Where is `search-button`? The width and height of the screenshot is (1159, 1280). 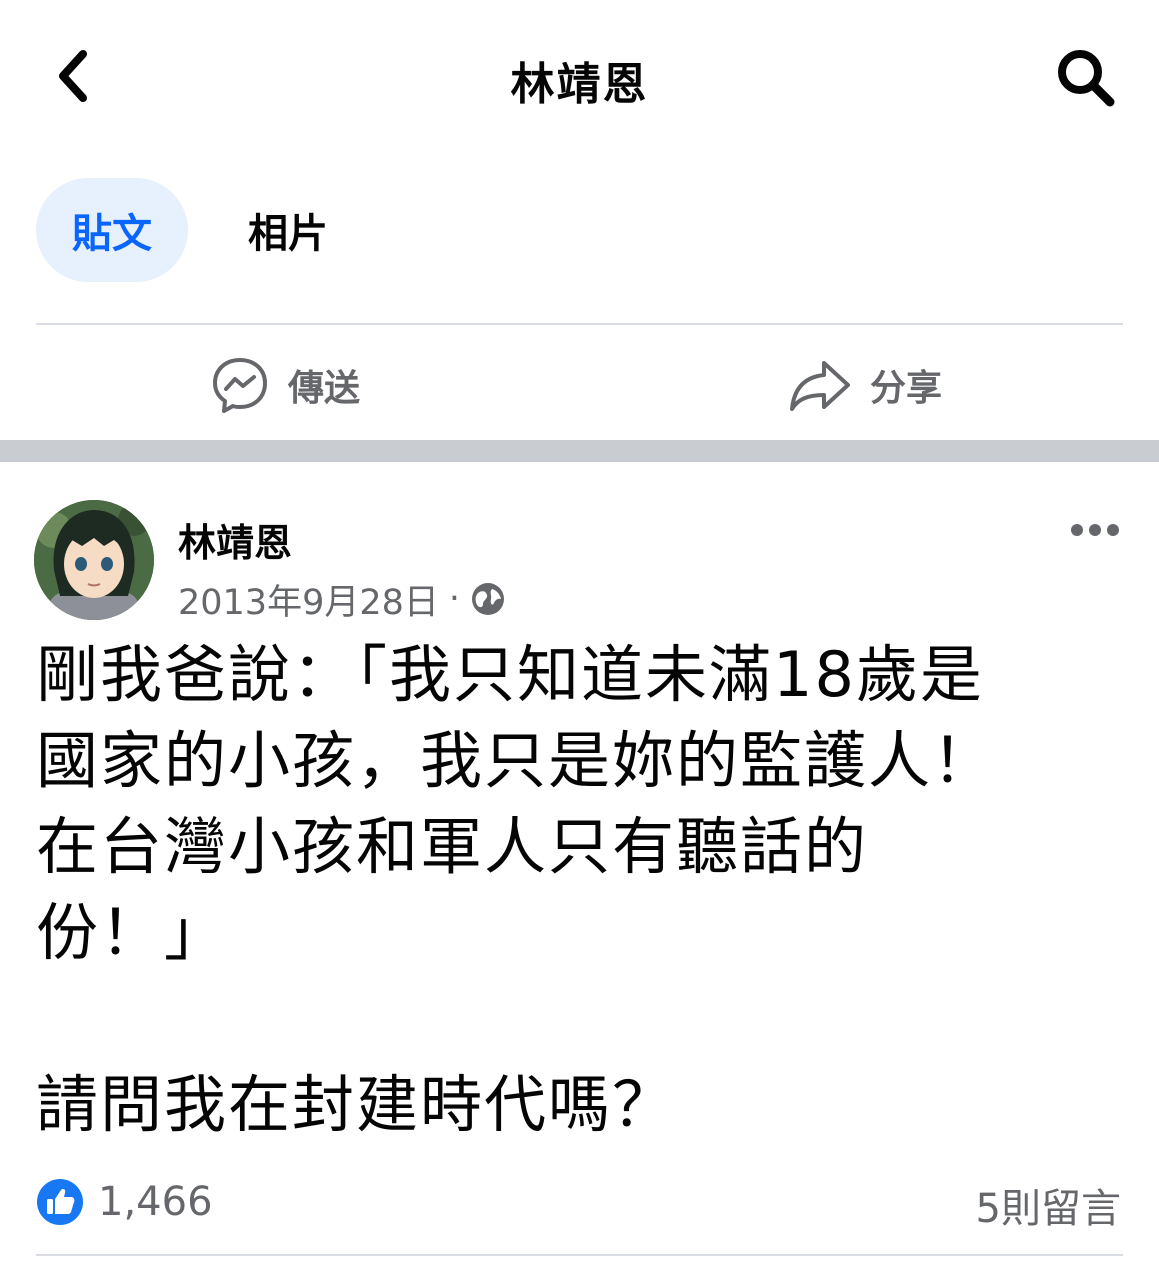
search-button is located at coordinates (1086, 78).